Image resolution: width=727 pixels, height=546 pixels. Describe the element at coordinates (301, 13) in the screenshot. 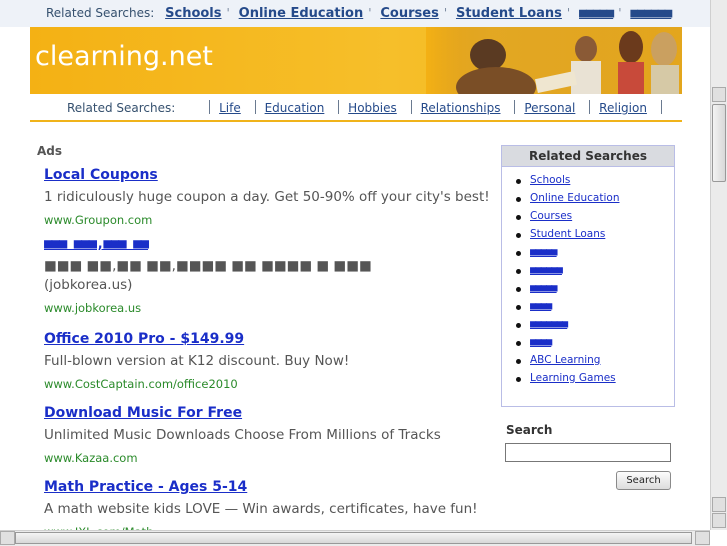

I see `top-link-online-education: Online Education` at that location.